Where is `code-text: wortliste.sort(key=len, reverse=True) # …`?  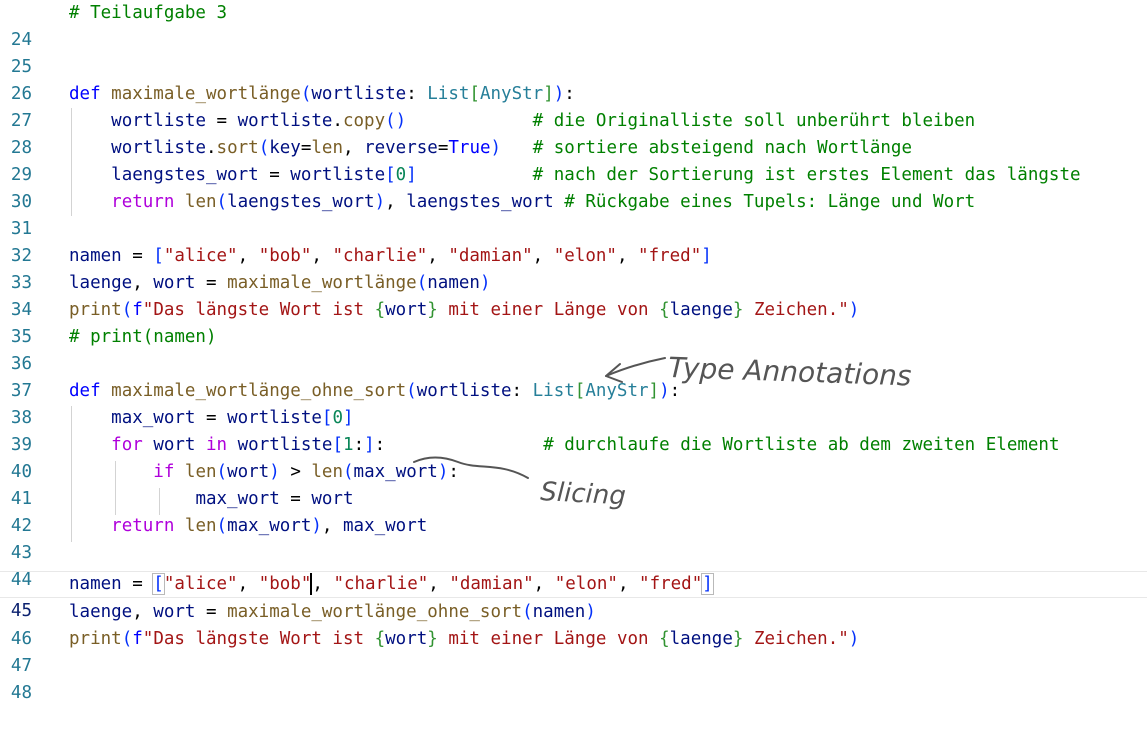
code-text: wortliste.sort(key=len, reverse=True) # … is located at coordinates (511, 148).